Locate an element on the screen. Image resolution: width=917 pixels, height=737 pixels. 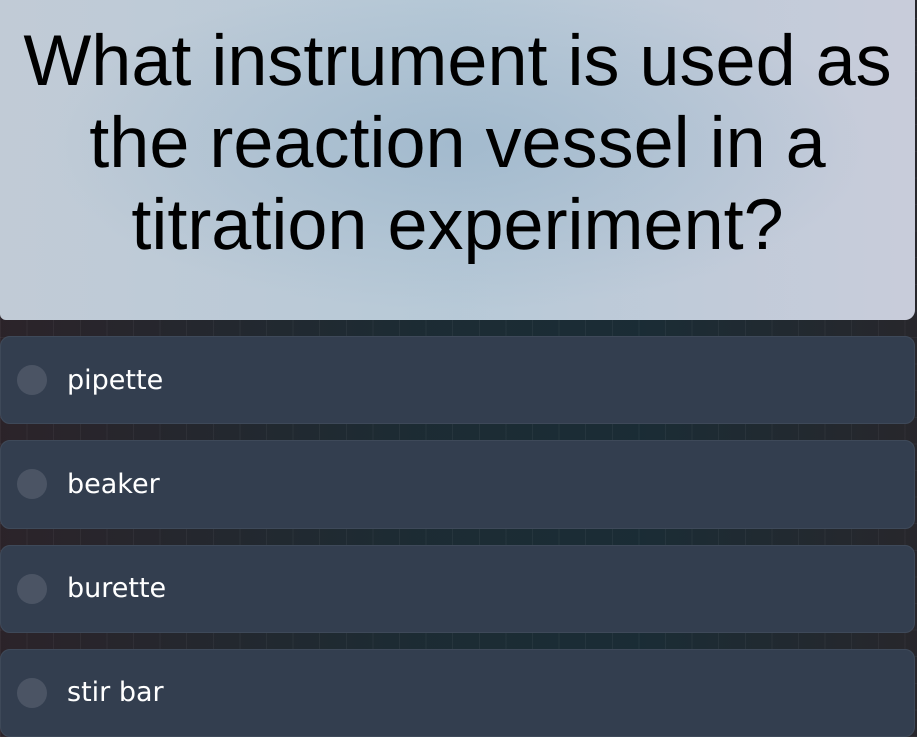
answer-option: pipette is located at coordinates (457, 380).